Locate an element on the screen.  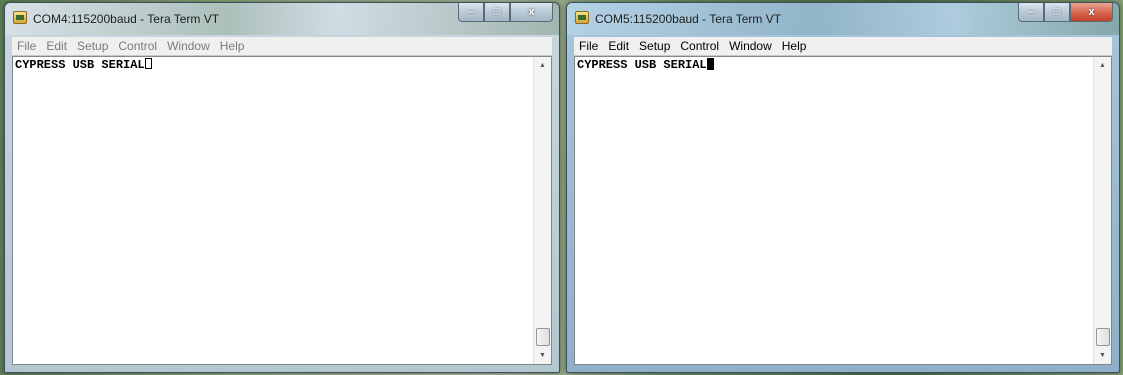
window-title: COM4:115200baud - Tera Term VT is located at coordinates (126, 19).